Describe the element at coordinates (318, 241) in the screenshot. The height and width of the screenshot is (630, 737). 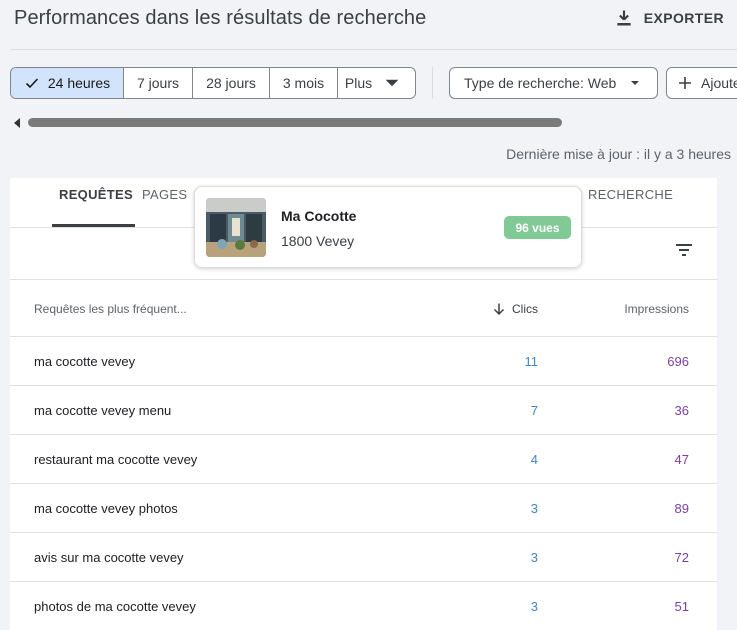
I see `business-address: 1800 Vevey` at that location.